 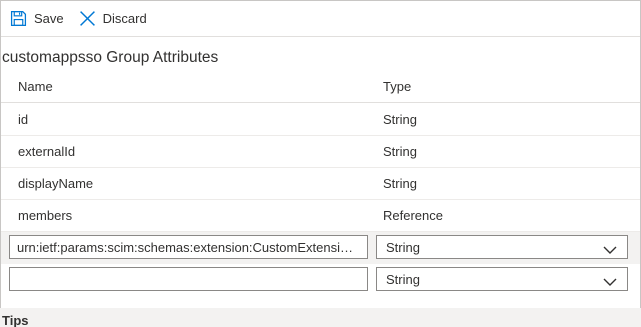 What do you see at coordinates (413, 215) in the screenshot?
I see `attribute-type: Reference` at bounding box center [413, 215].